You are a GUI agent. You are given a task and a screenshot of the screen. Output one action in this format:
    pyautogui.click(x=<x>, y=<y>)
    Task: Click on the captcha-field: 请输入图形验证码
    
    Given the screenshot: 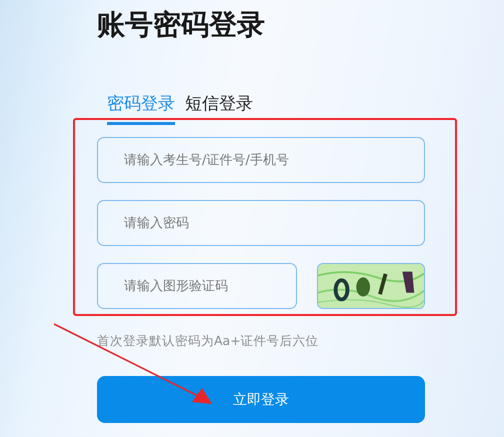 What is the action you would take?
    pyautogui.click(x=197, y=286)
    